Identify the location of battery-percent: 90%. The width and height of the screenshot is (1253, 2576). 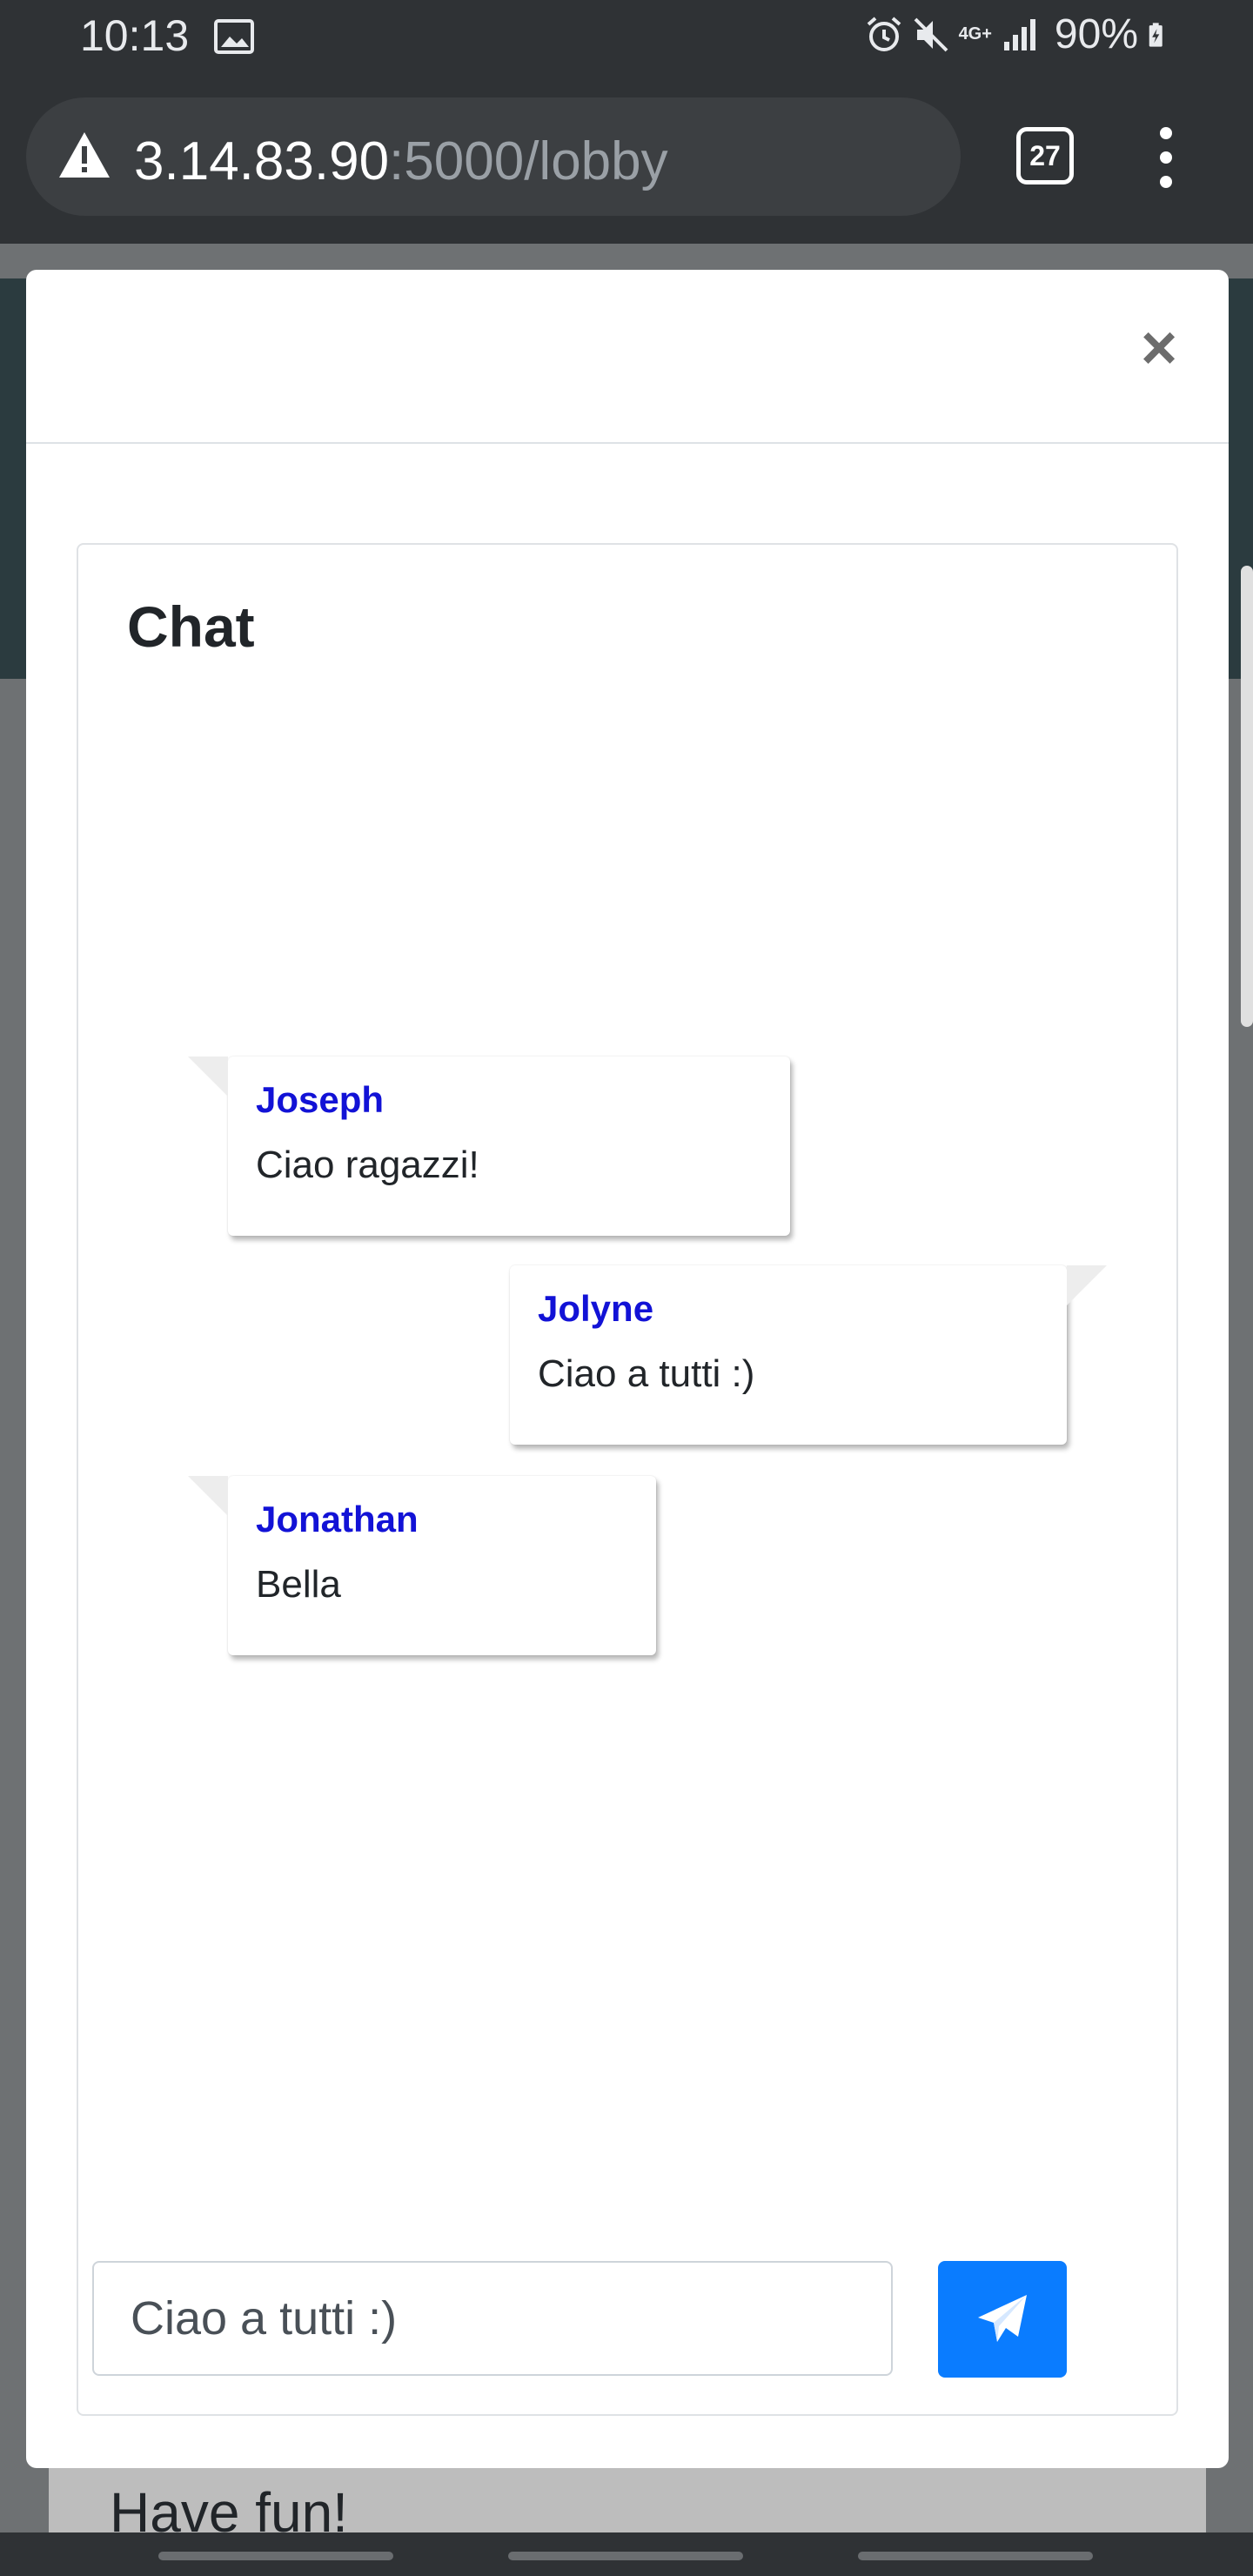
(1096, 34).